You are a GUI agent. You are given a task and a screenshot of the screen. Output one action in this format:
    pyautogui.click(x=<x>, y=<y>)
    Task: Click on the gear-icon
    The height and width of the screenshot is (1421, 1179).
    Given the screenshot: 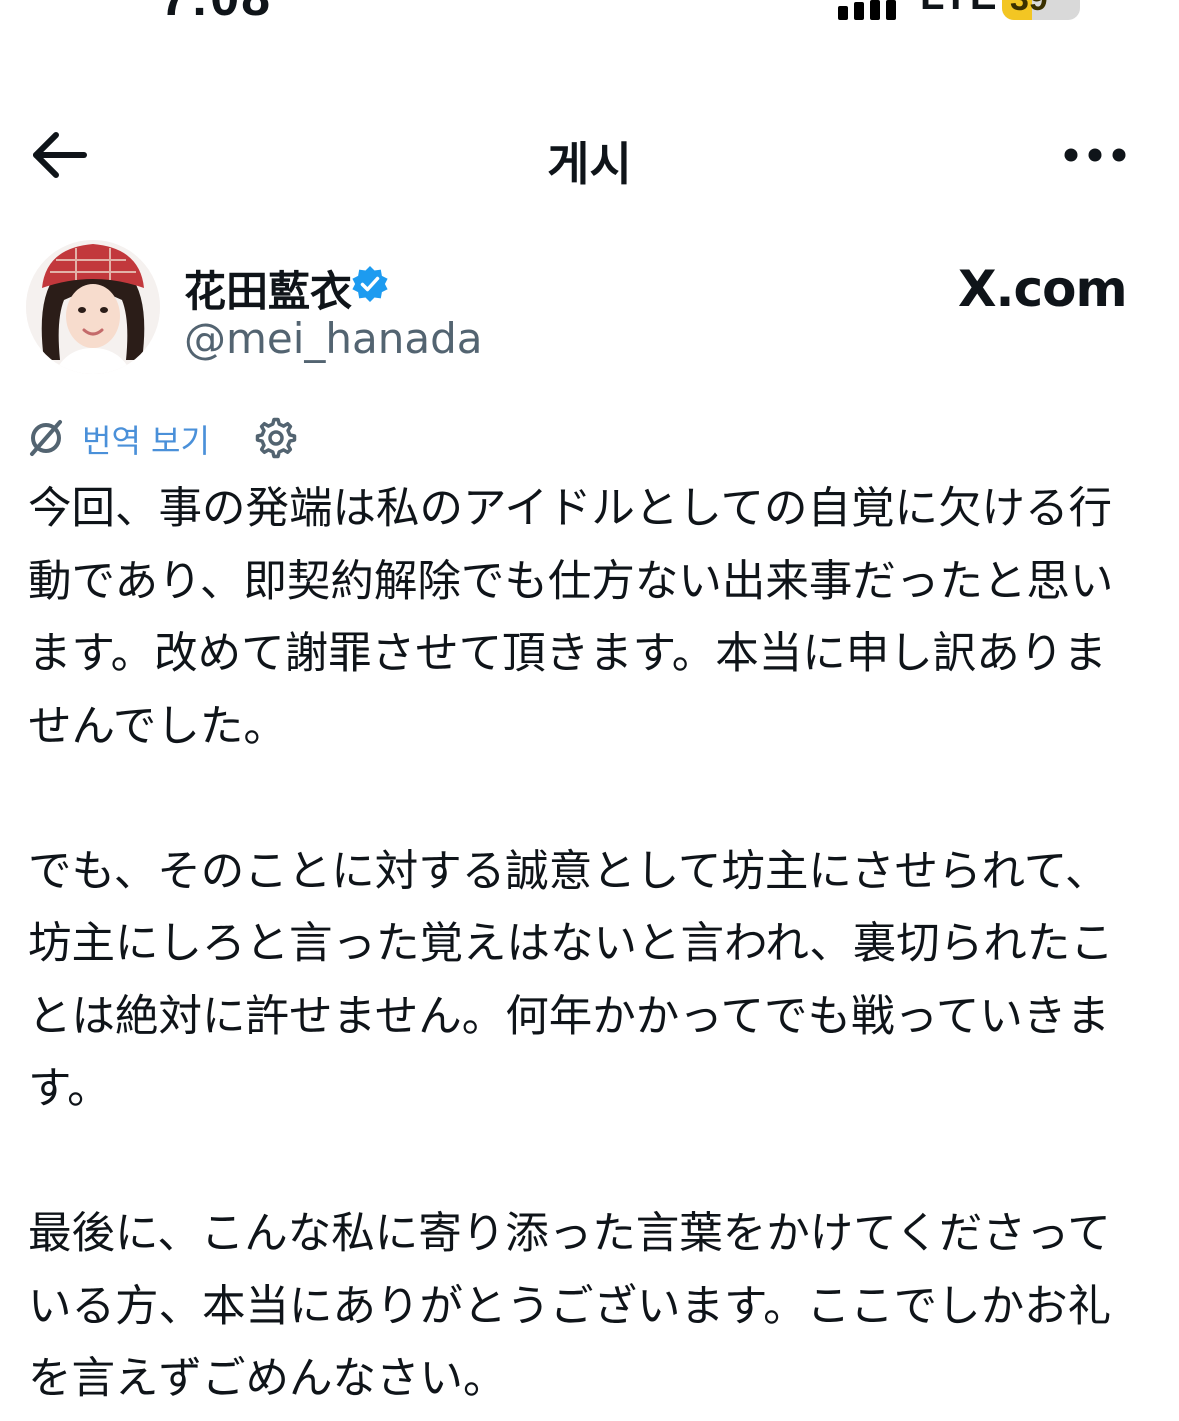 What is the action you would take?
    pyautogui.click(x=276, y=438)
    